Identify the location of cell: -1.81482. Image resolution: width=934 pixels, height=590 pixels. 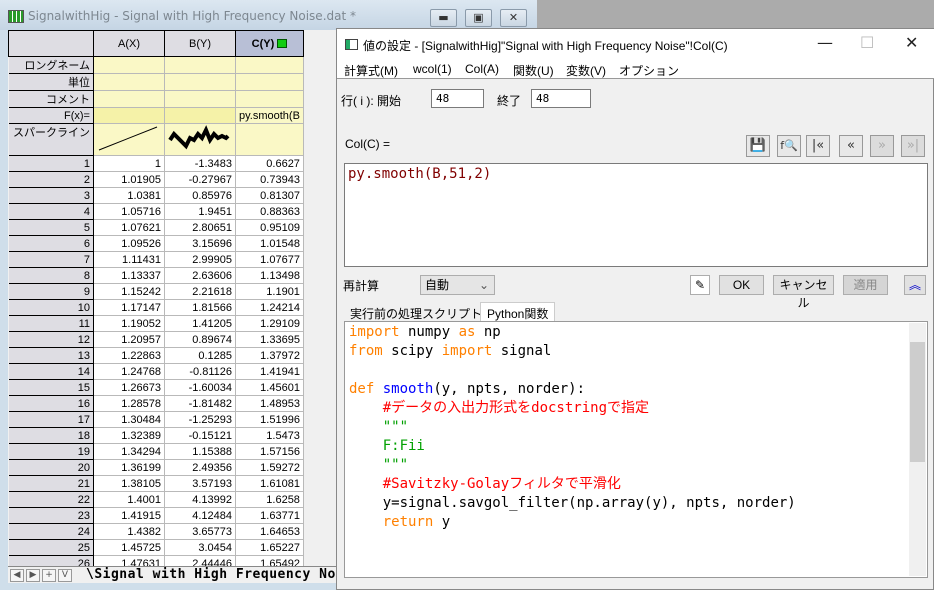
(200, 403).